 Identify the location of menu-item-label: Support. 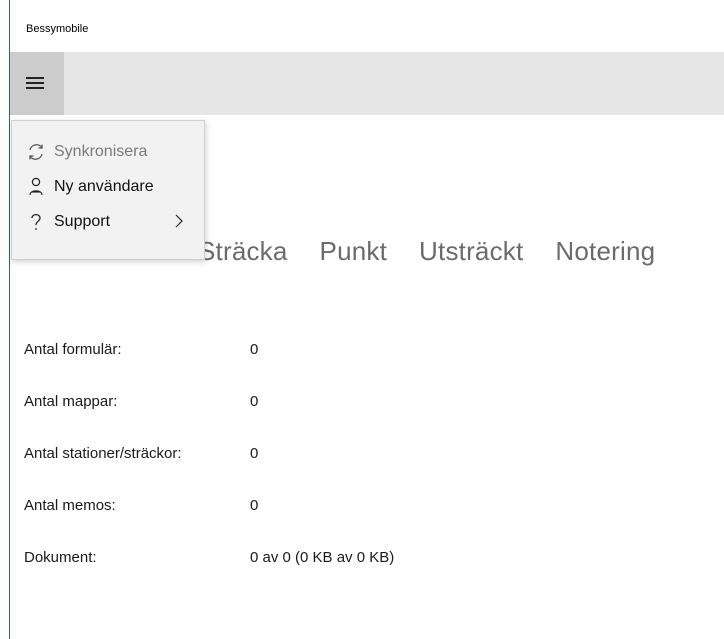
(82, 221).